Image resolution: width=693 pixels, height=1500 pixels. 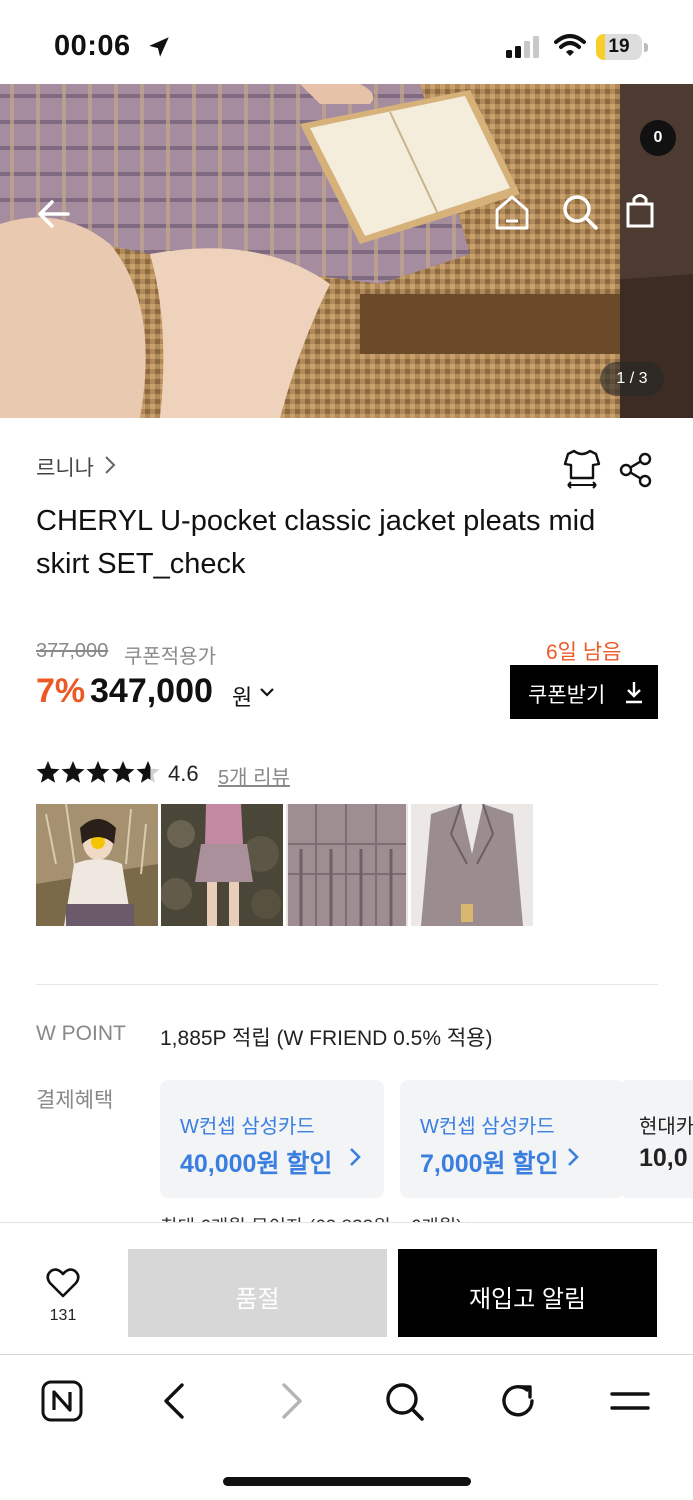 I want to click on image-counter: 1 / 3, so click(x=632, y=379).